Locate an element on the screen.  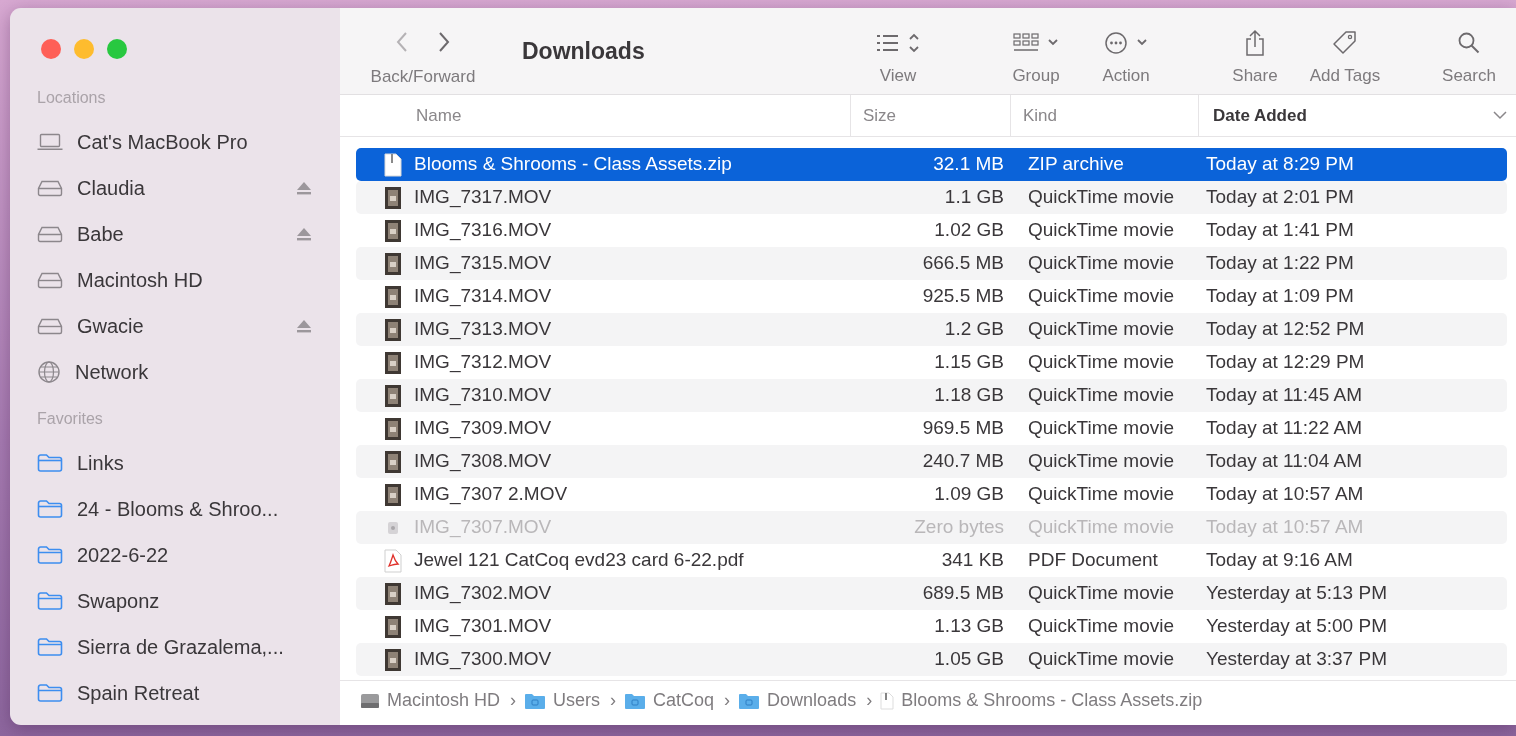
date-added: Today at 1:22 PM is located at coordinates (1280, 263).